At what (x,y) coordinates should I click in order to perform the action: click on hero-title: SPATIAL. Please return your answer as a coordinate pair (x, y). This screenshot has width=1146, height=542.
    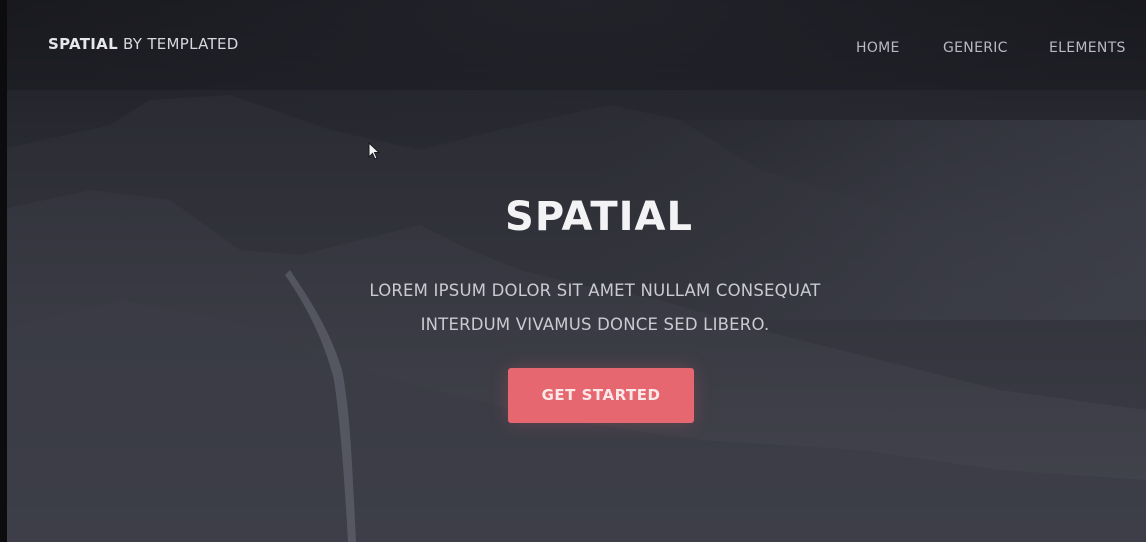
    Looking at the image, I should click on (599, 217).